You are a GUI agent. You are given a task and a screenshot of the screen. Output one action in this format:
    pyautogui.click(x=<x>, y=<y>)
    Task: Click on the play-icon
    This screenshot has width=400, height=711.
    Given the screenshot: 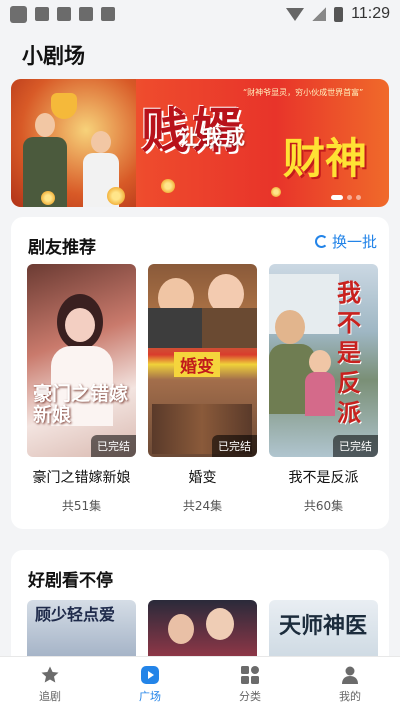 What is the action you would take?
    pyautogui.click(x=150, y=675)
    